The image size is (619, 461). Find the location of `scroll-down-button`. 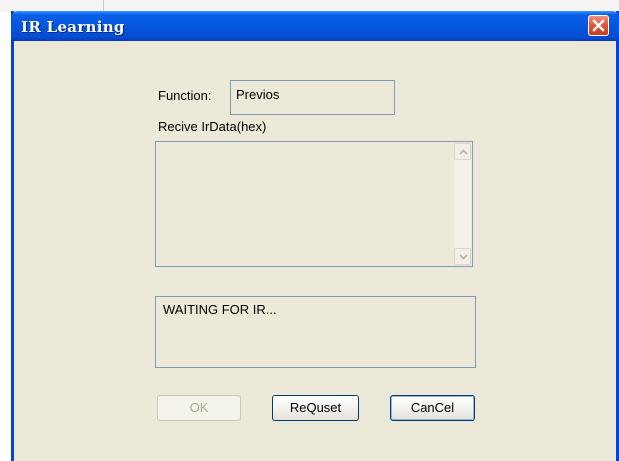

scroll-down-button is located at coordinates (462, 256).